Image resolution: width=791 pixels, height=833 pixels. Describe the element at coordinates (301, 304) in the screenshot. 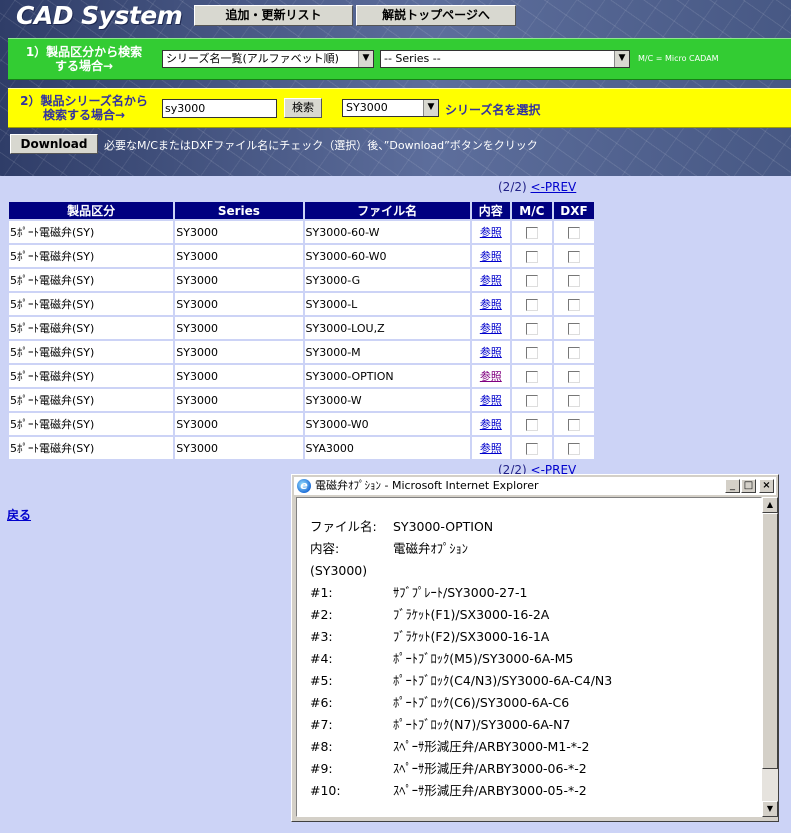

I see `table-row: 5ﾎﾟｰﾄ電磁弁(SY) SY3000 SY3000-L 参照` at that location.